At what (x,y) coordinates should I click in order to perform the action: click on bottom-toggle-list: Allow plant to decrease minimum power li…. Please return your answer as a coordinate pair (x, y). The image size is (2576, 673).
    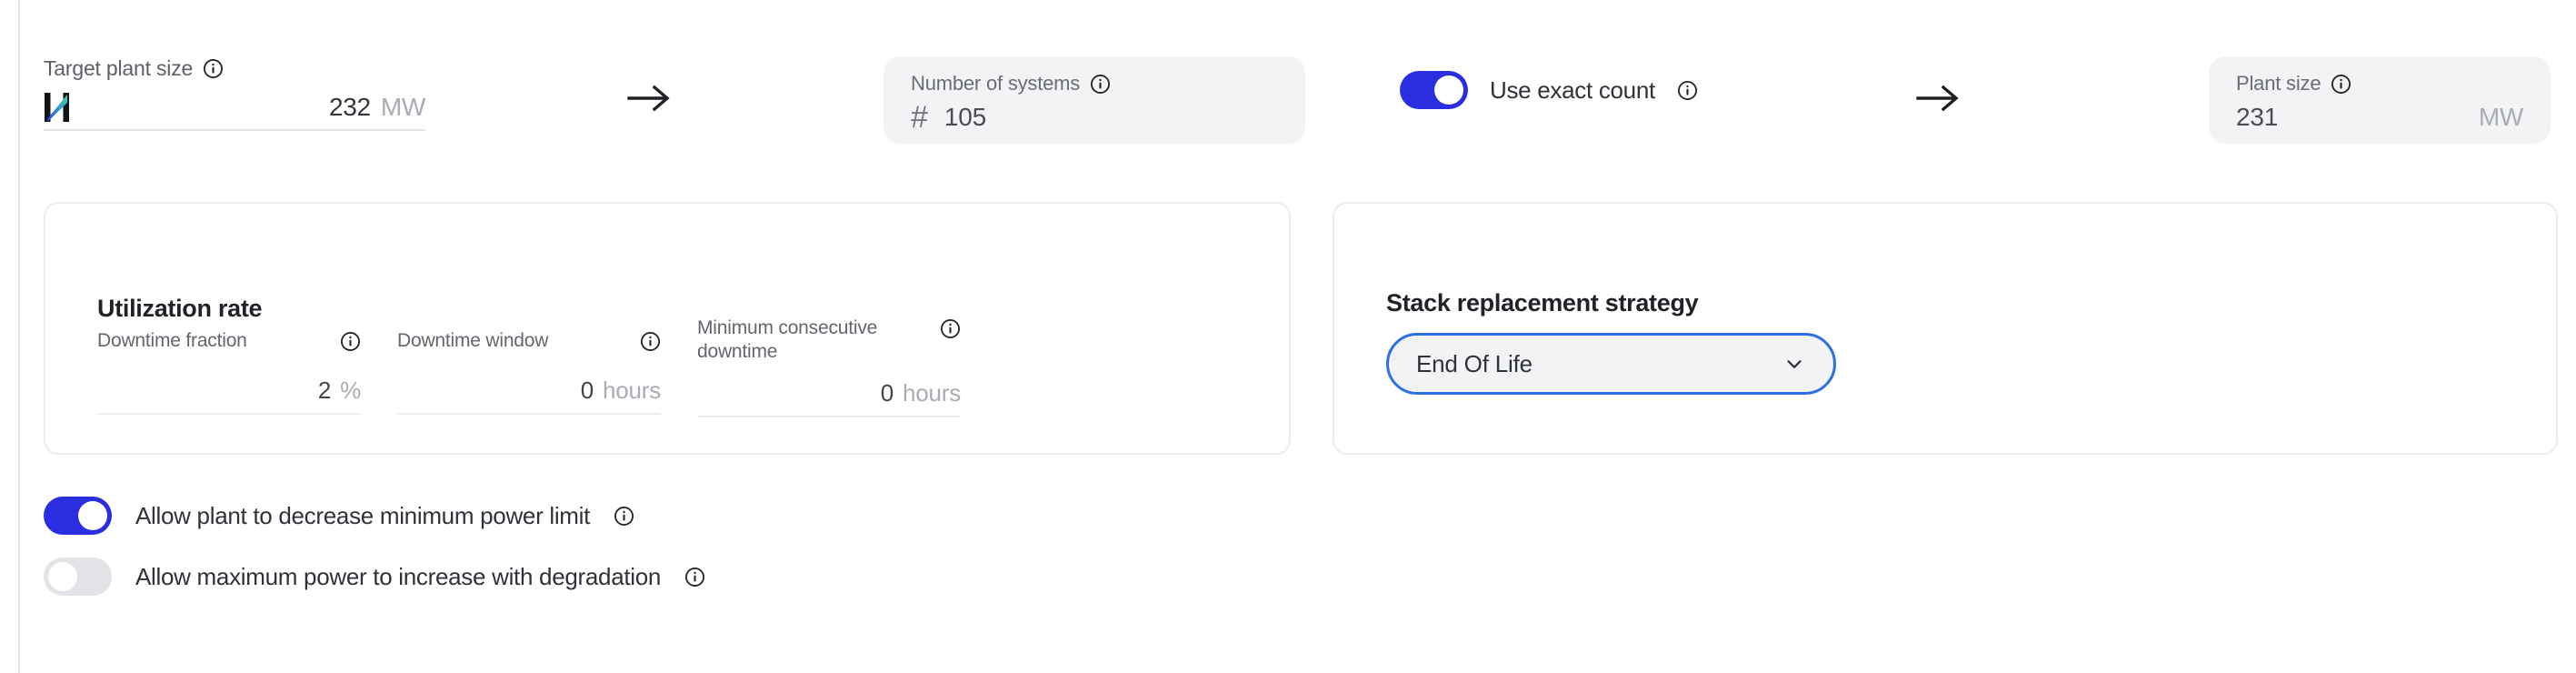
    Looking at the image, I should click on (374, 557).